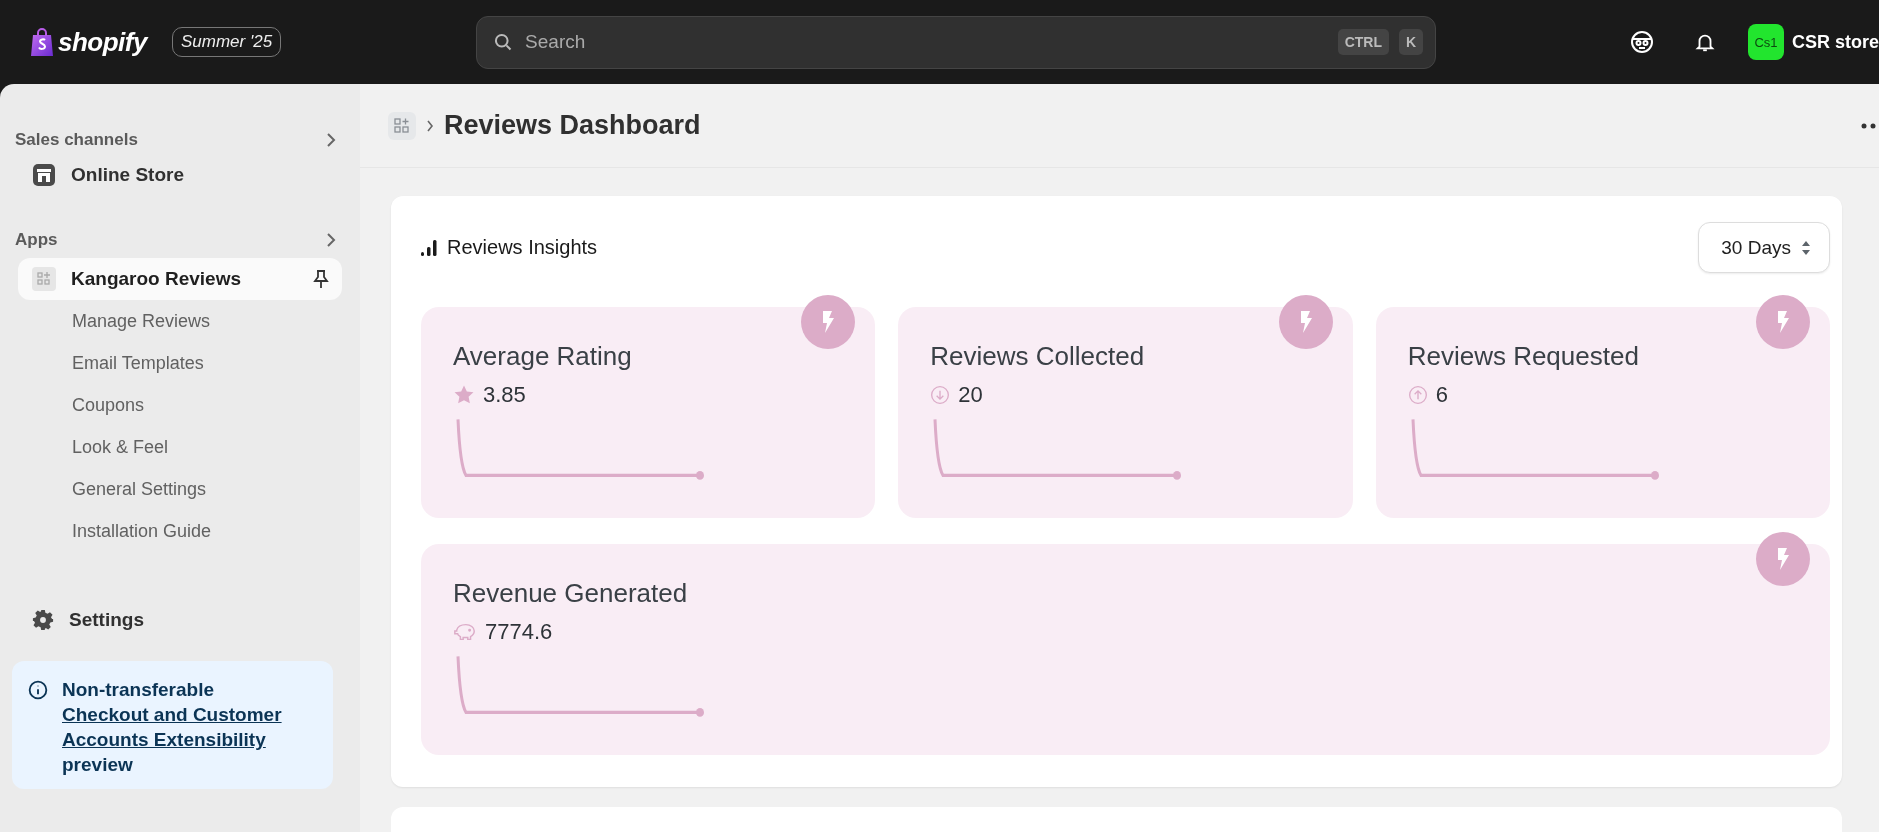  I want to click on nav-subitem: Manage Reviews, so click(180, 321).